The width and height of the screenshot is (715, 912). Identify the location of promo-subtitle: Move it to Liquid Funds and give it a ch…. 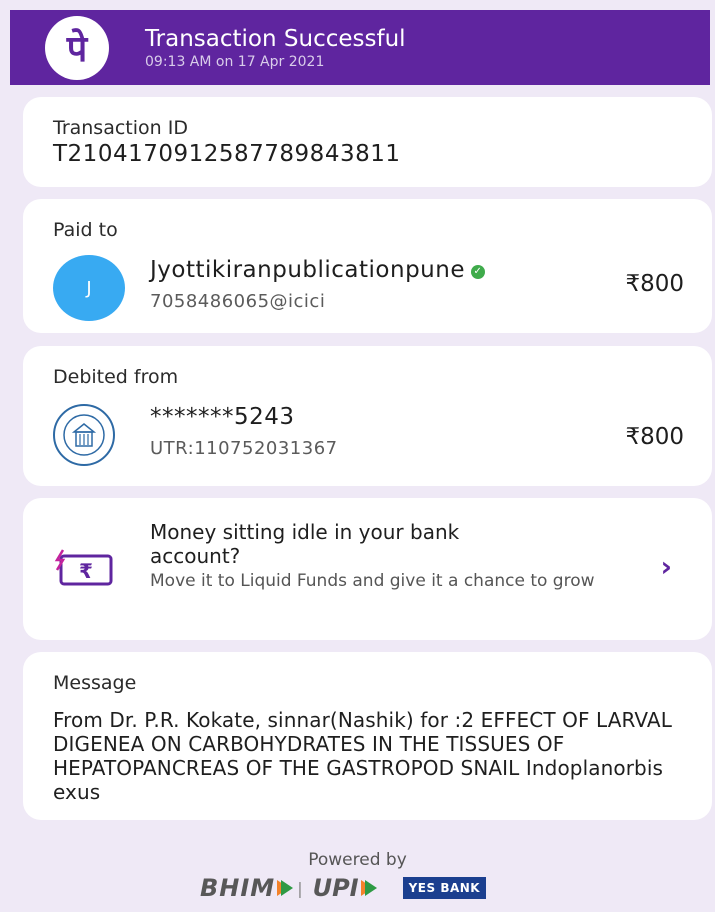
(372, 581).